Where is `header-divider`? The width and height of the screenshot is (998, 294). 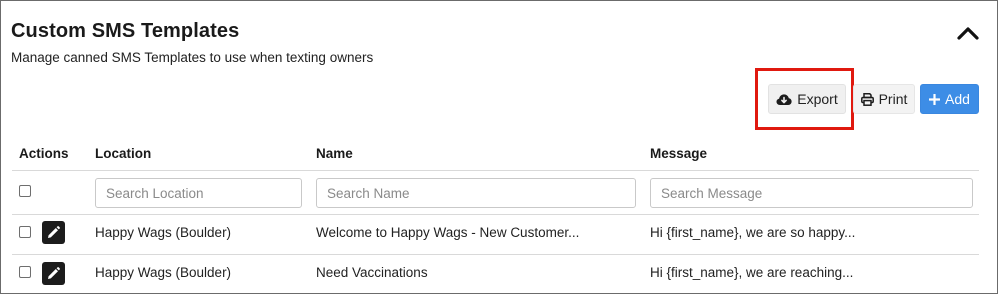
header-divider is located at coordinates (495, 170).